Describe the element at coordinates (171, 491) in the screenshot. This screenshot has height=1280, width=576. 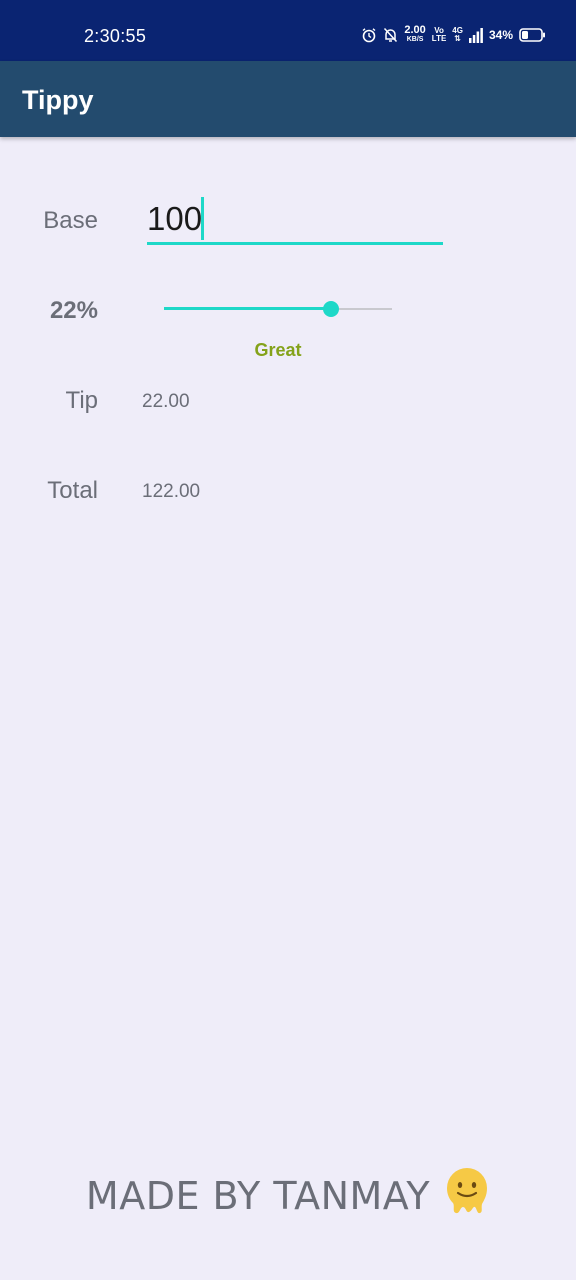
I see `total-amount: 122.00` at that location.